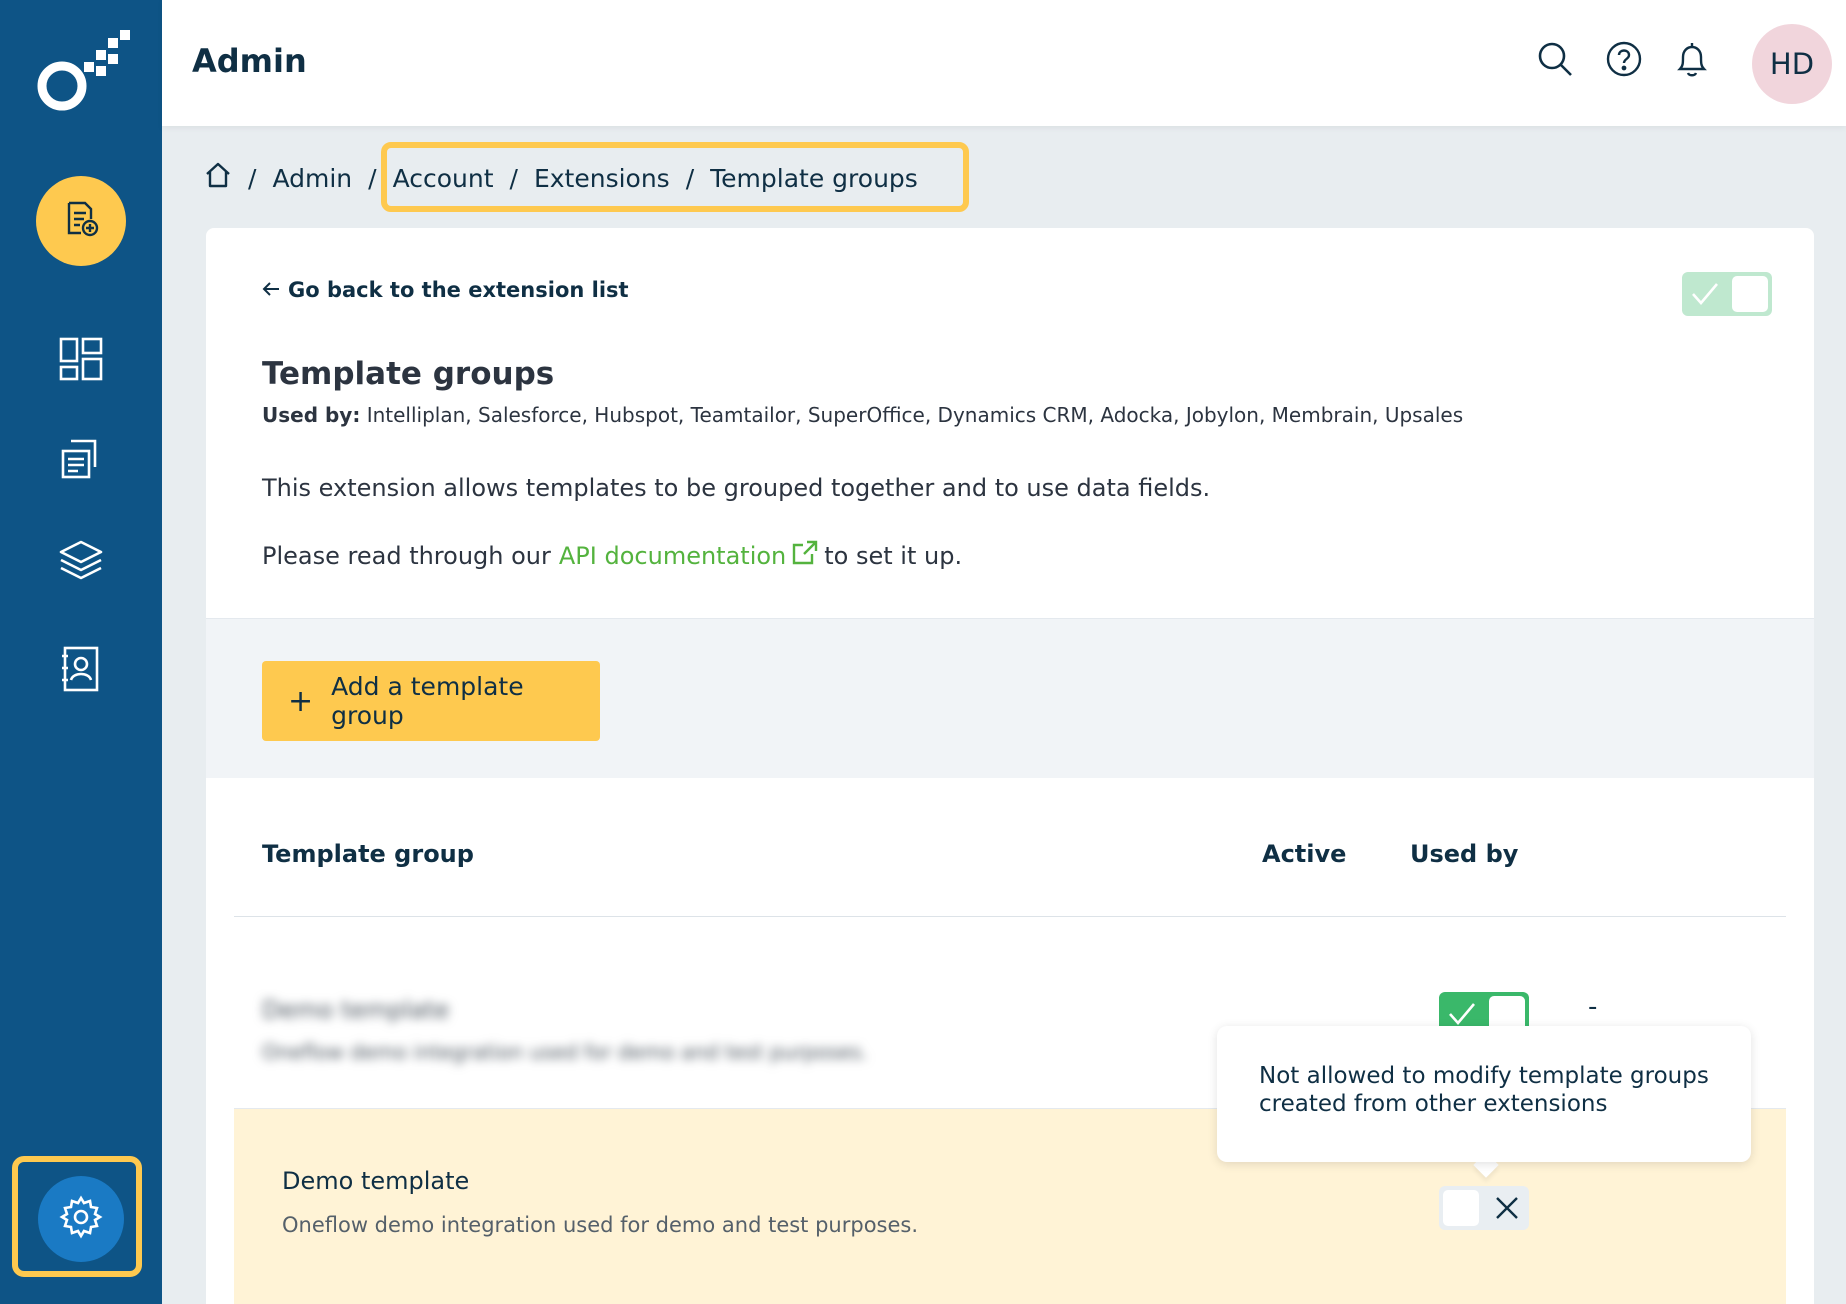 The image size is (1846, 1304). I want to click on bell-icon, so click(1692, 61).